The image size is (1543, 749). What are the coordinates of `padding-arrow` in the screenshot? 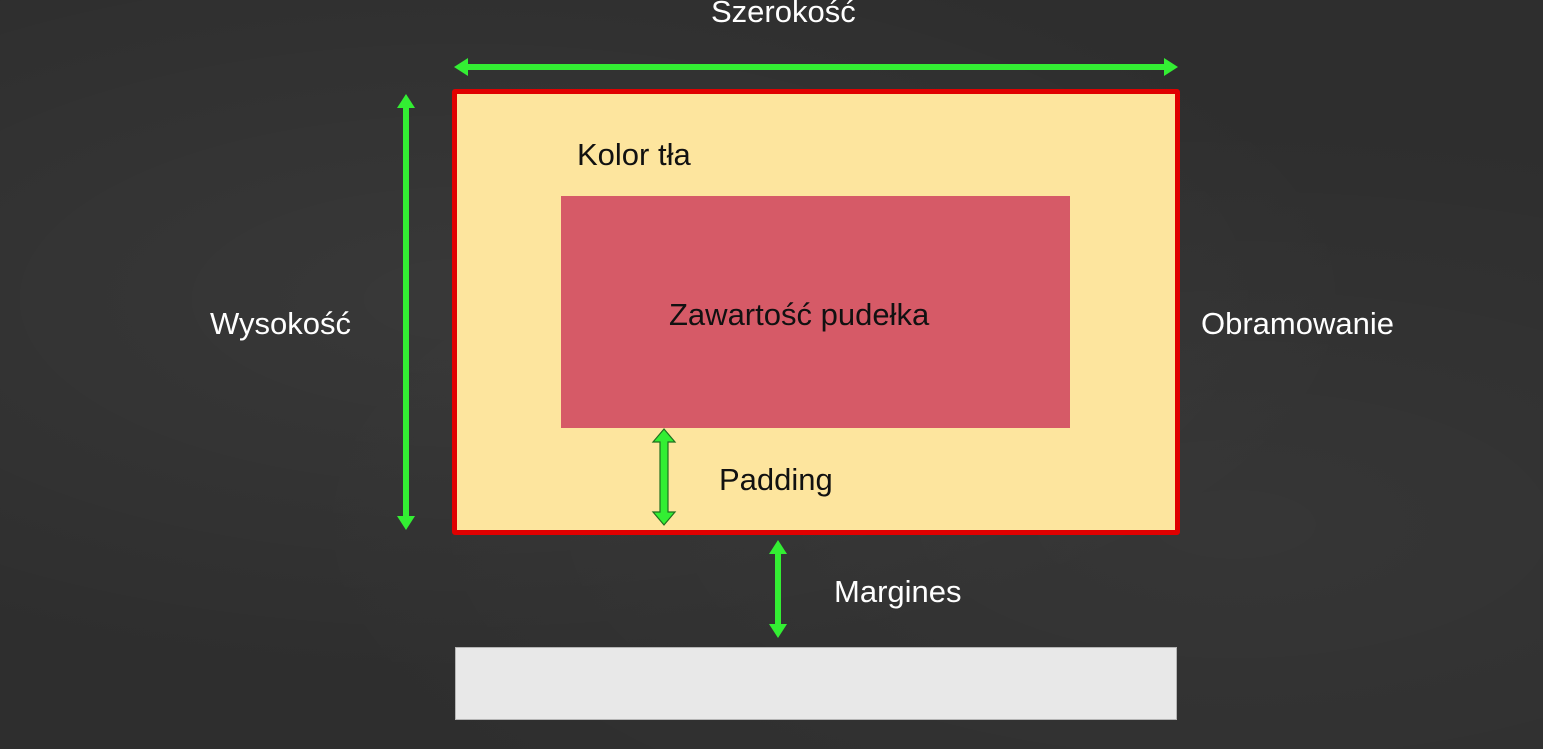 It's located at (664, 477).